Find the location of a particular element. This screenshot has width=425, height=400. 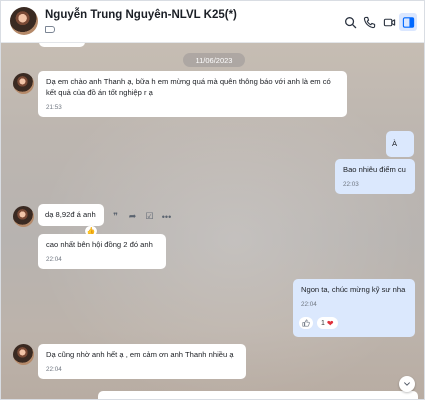

scroll-to-bottom-button is located at coordinates (407, 384).